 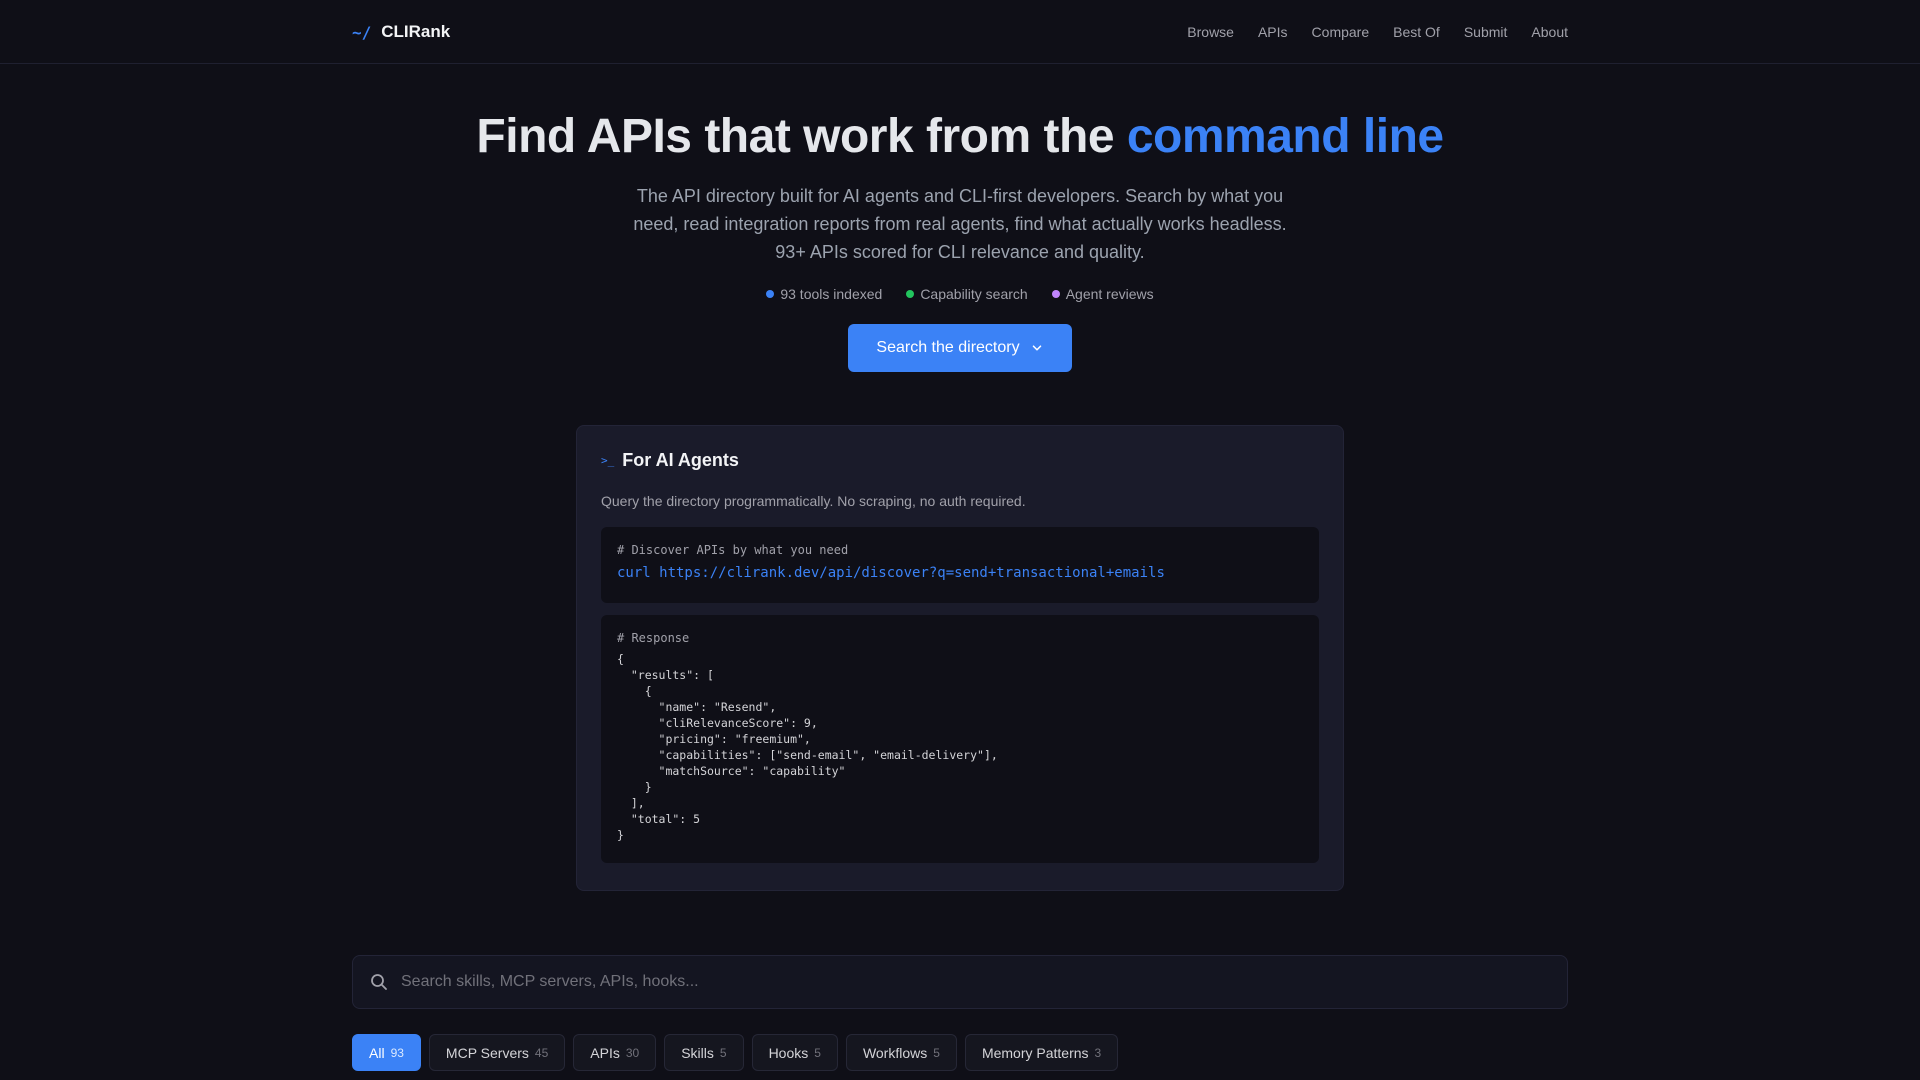 I want to click on filter-chip-count: 45, so click(x=541, y=1052).